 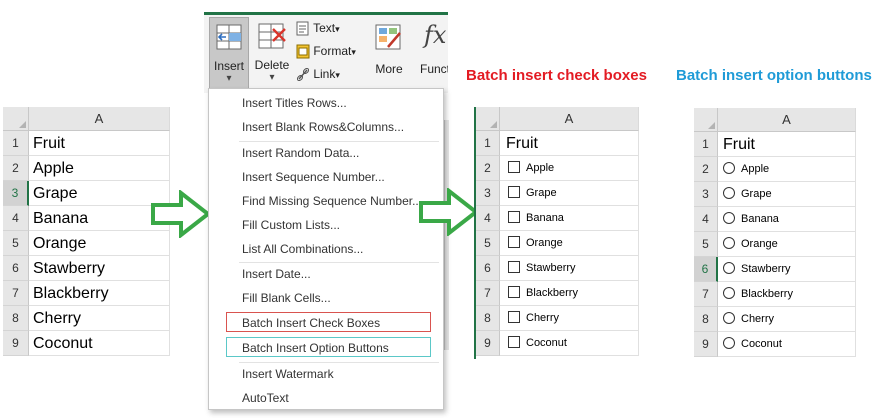 What do you see at coordinates (729, 268) in the screenshot?
I see `option-button-stawberry` at bounding box center [729, 268].